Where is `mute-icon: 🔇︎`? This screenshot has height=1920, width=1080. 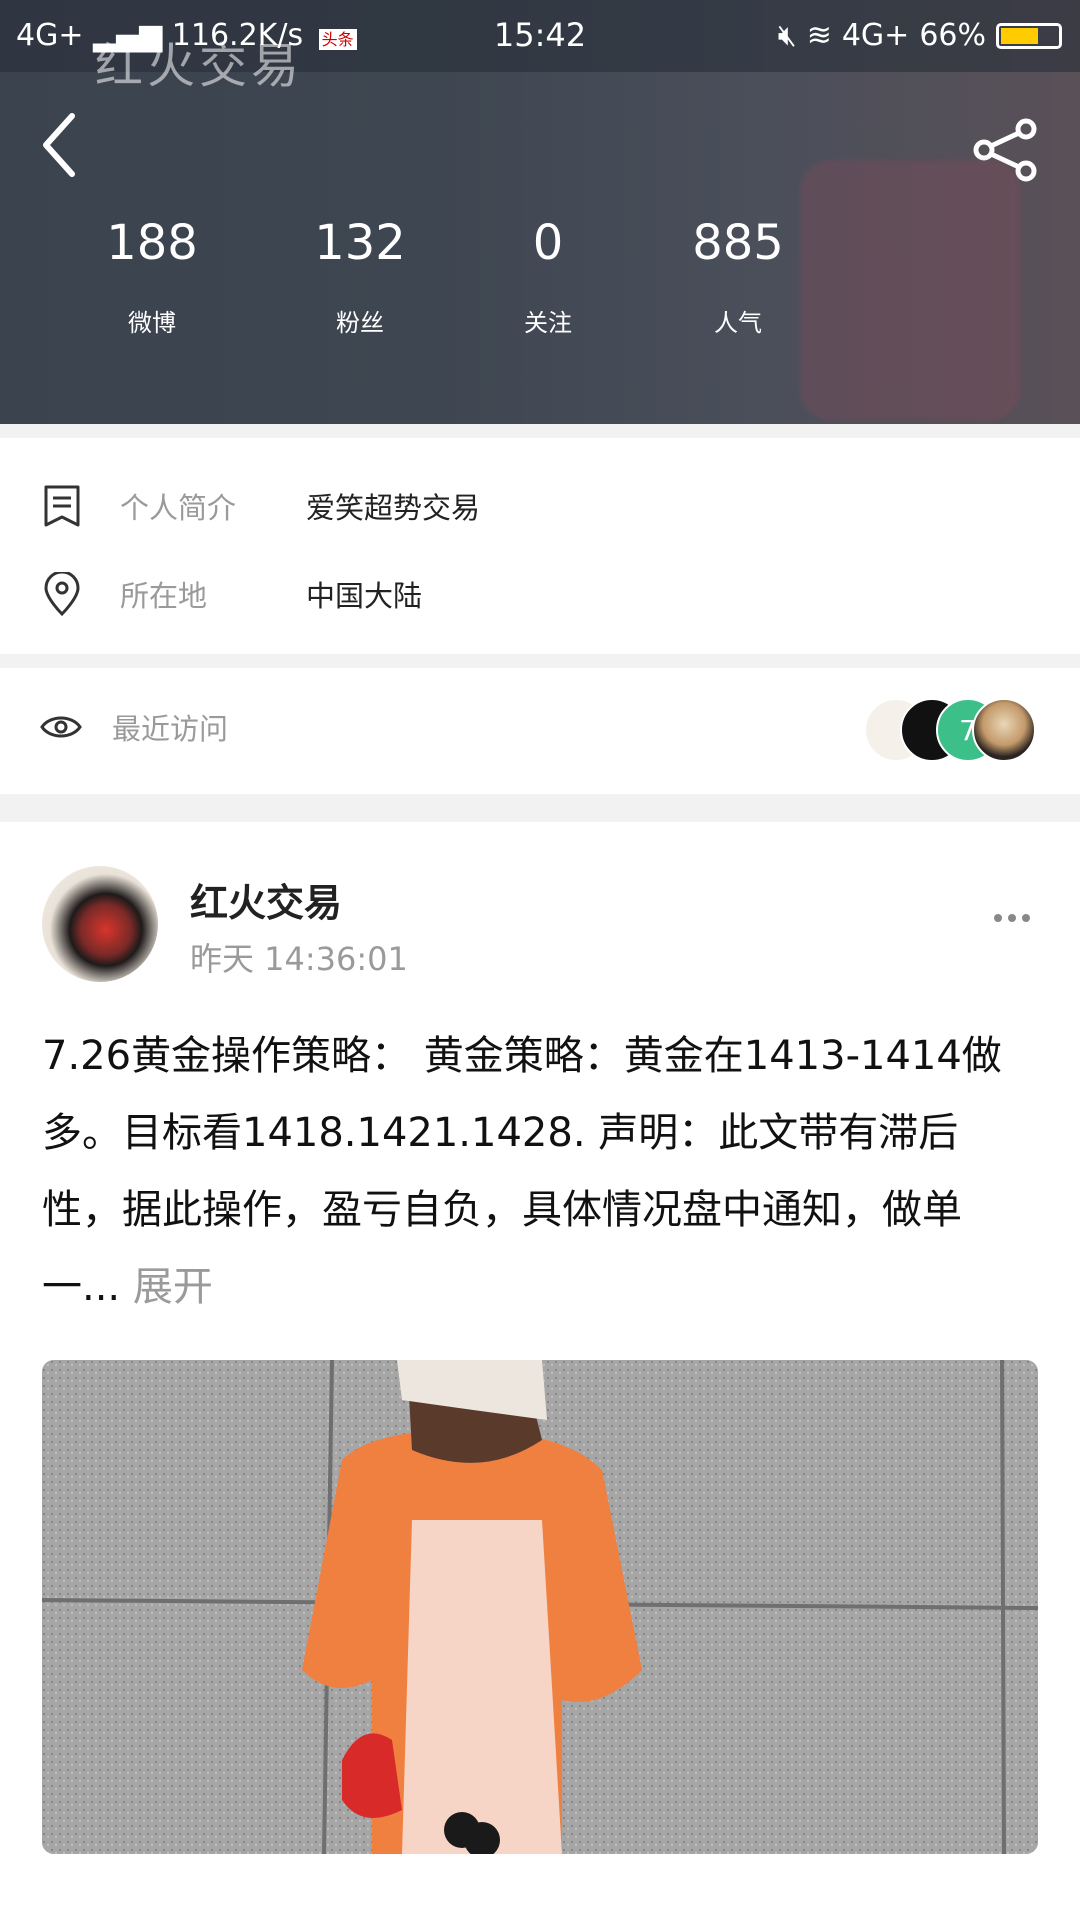 mute-icon: 🔇︎ is located at coordinates (787, 35).